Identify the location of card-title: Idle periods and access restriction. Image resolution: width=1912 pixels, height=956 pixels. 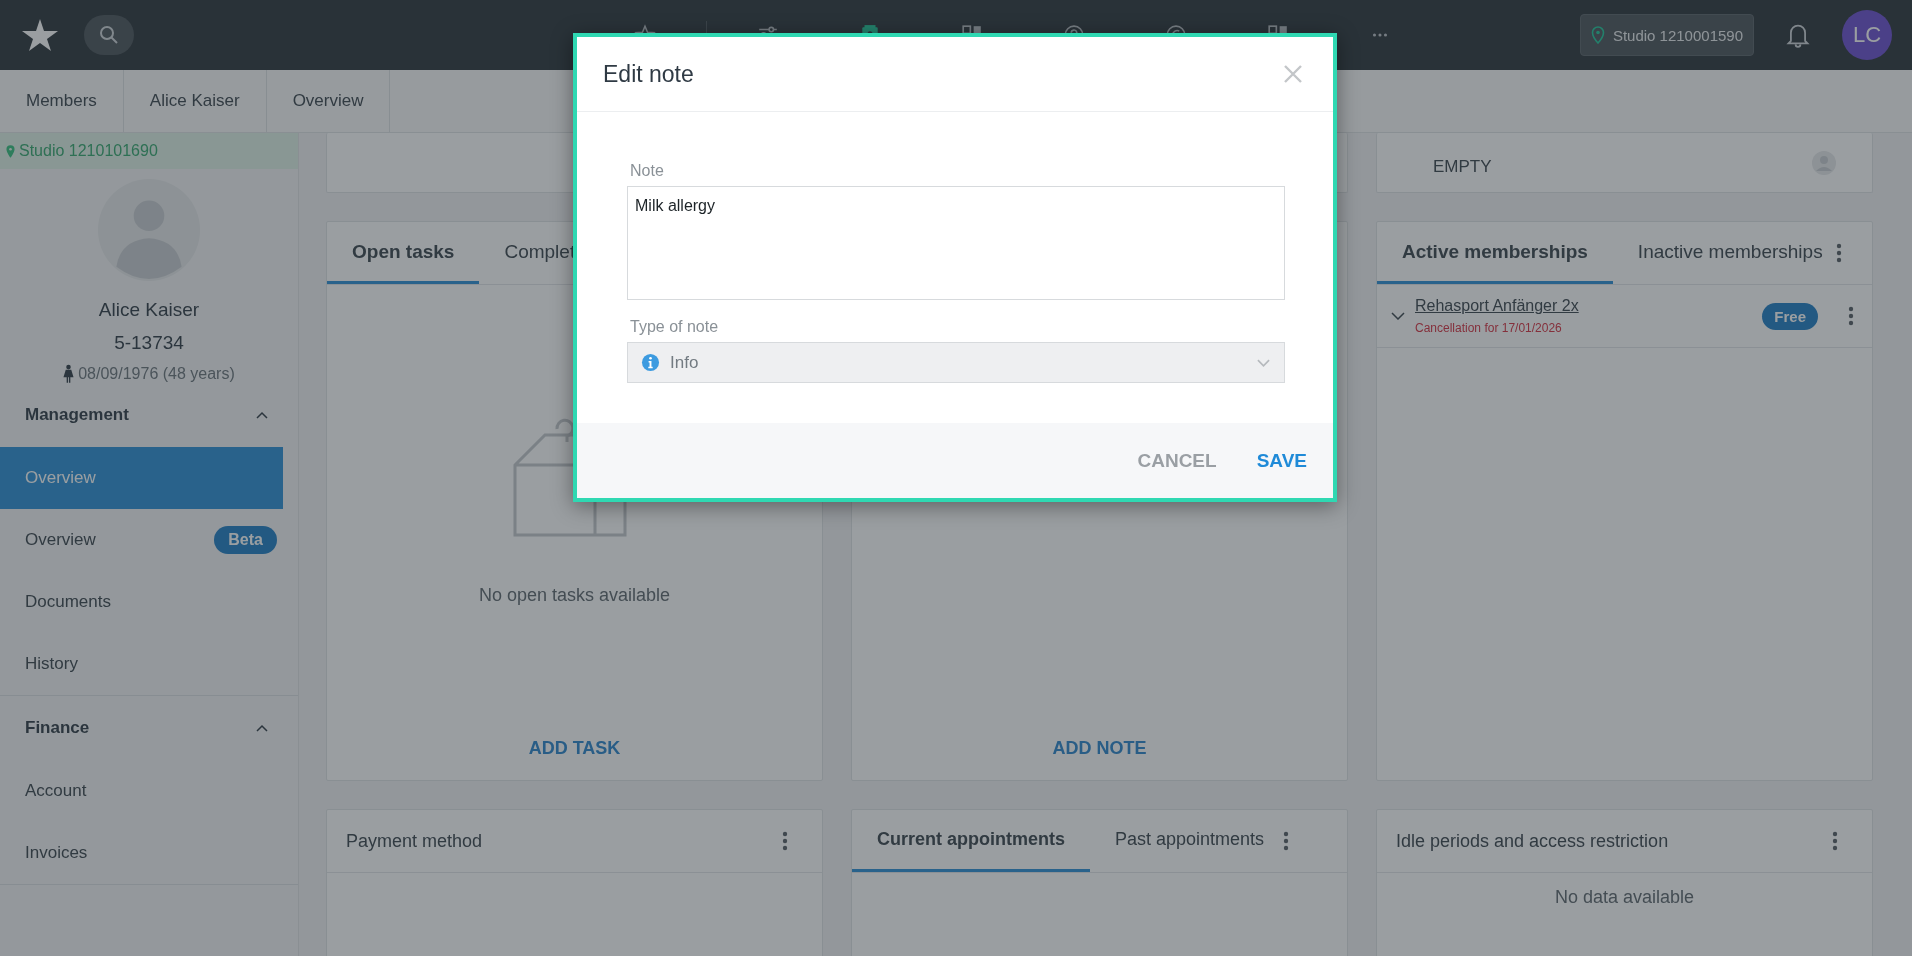
(1532, 841).